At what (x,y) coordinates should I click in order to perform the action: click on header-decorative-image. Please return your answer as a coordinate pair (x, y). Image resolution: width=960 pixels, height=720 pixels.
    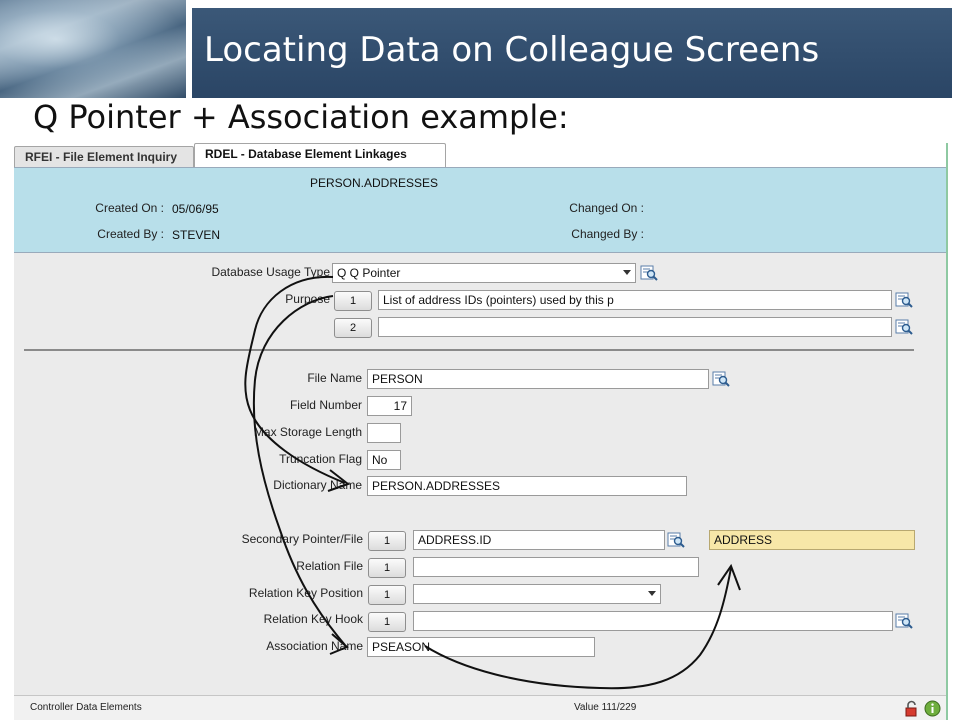
    Looking at the image, I should click on (93, 49).